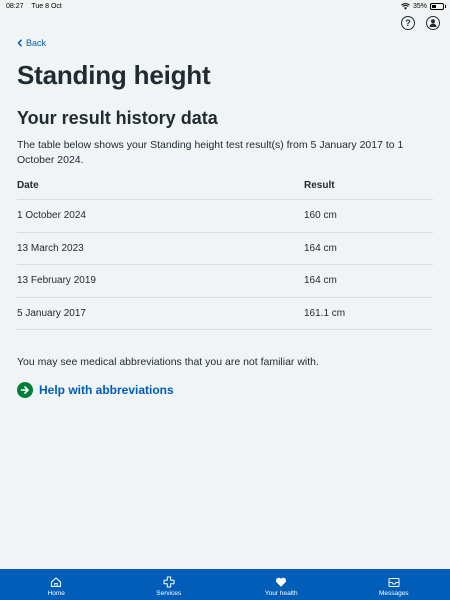 The image size is (450, 600). I want to click on wifi-icon, so click(405, 6).